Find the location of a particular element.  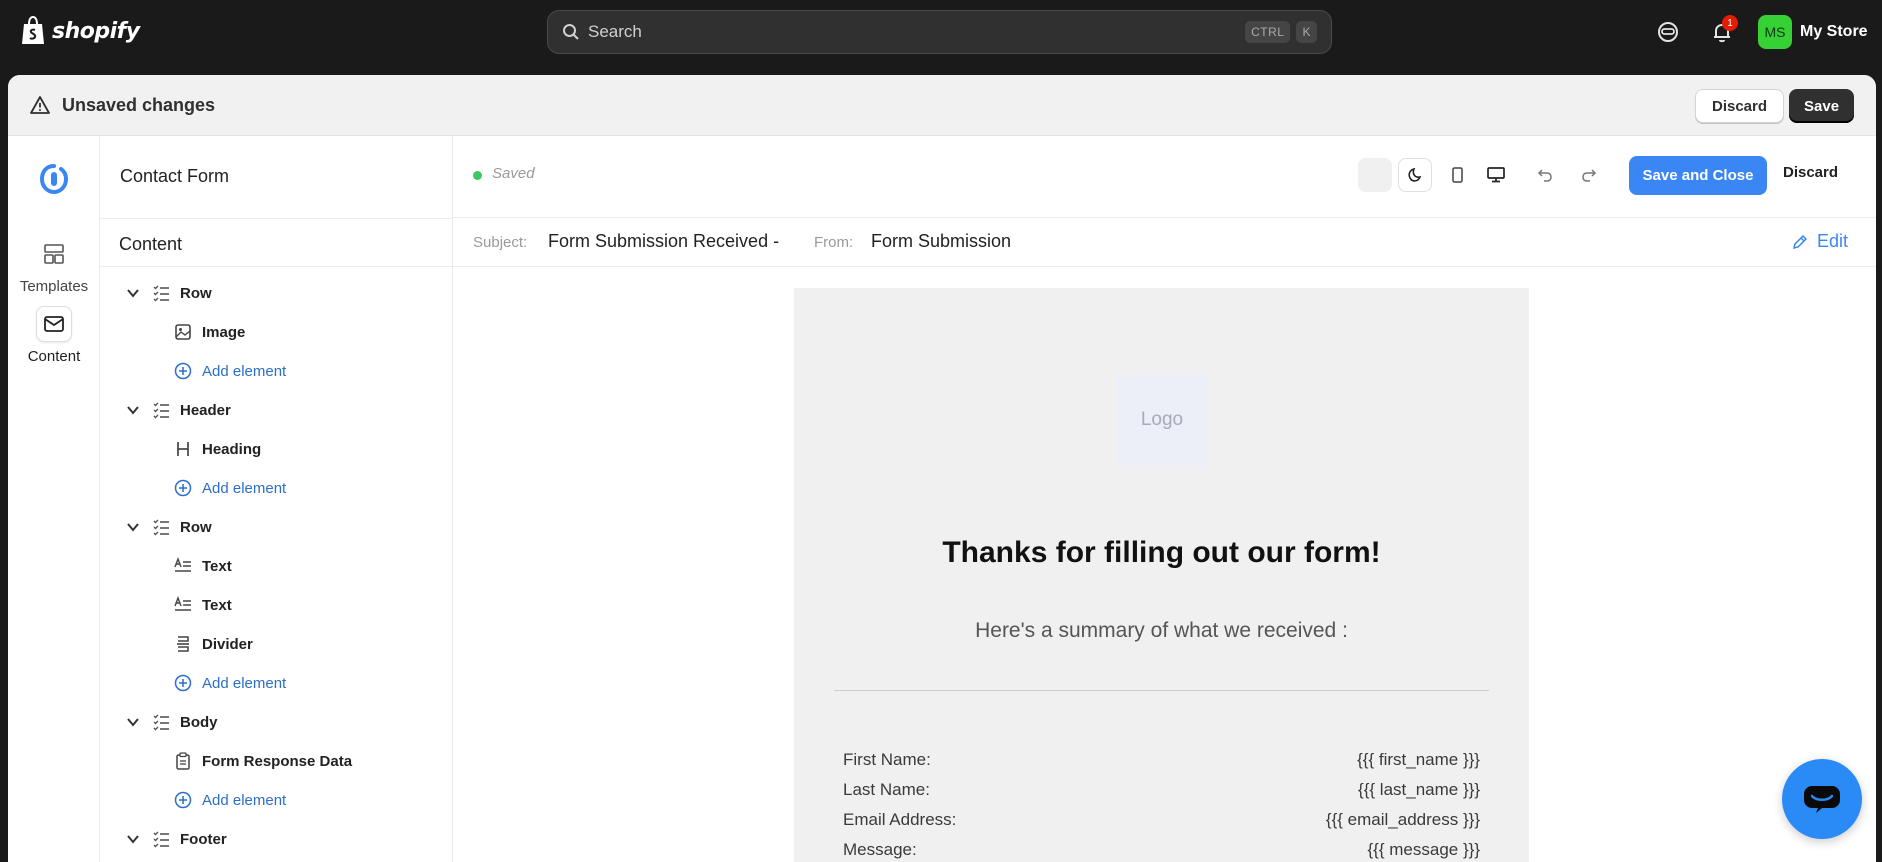

tree-item-form-response-data: Form Response Data is located at coordinates (263, 761).